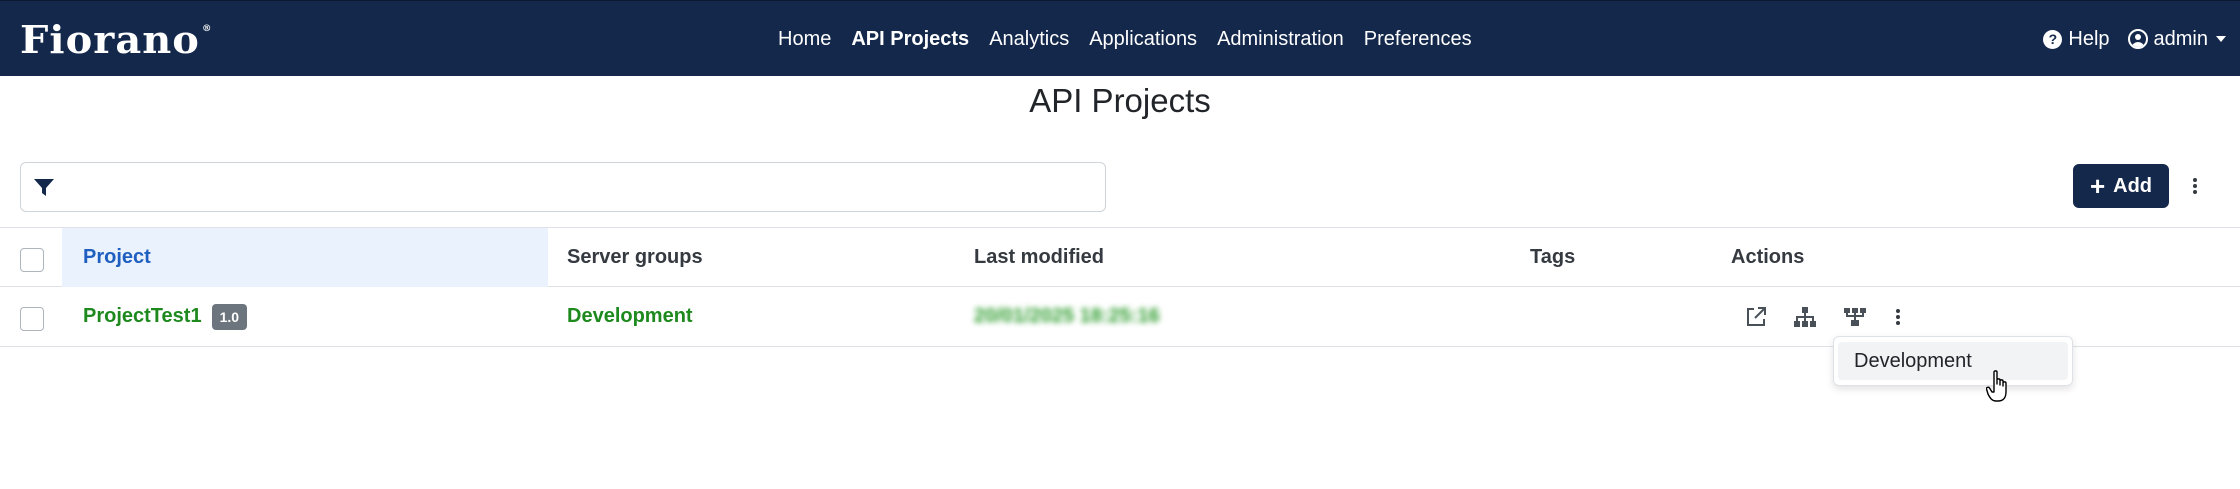 Image resolution: width=2240 pixels, height=489 pixels. Describe the element at coordinates (44, 187) in the screenshot. I see `filter-icon` at that location.